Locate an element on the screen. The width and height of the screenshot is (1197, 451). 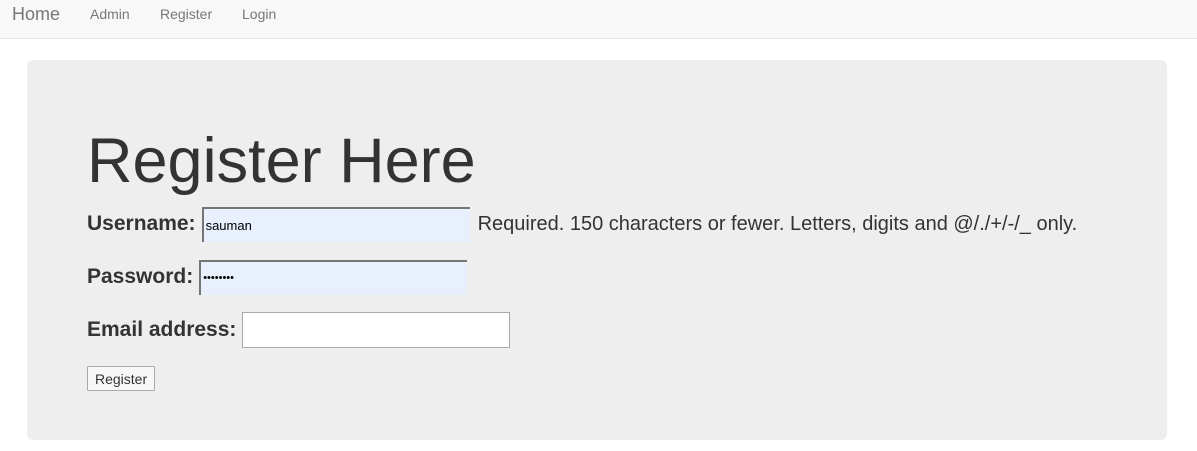
password-input is located at coordinates (333, 277).